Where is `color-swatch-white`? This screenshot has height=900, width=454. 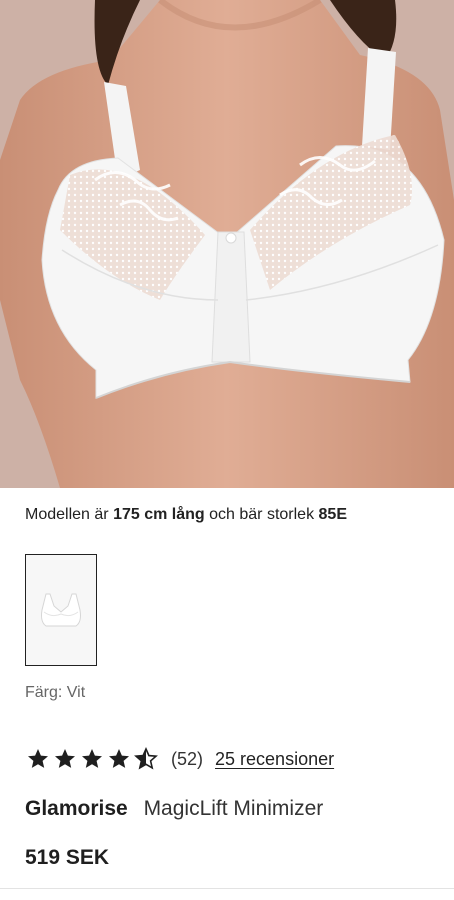
color-swatch-white is located at coordinates (61, 610).